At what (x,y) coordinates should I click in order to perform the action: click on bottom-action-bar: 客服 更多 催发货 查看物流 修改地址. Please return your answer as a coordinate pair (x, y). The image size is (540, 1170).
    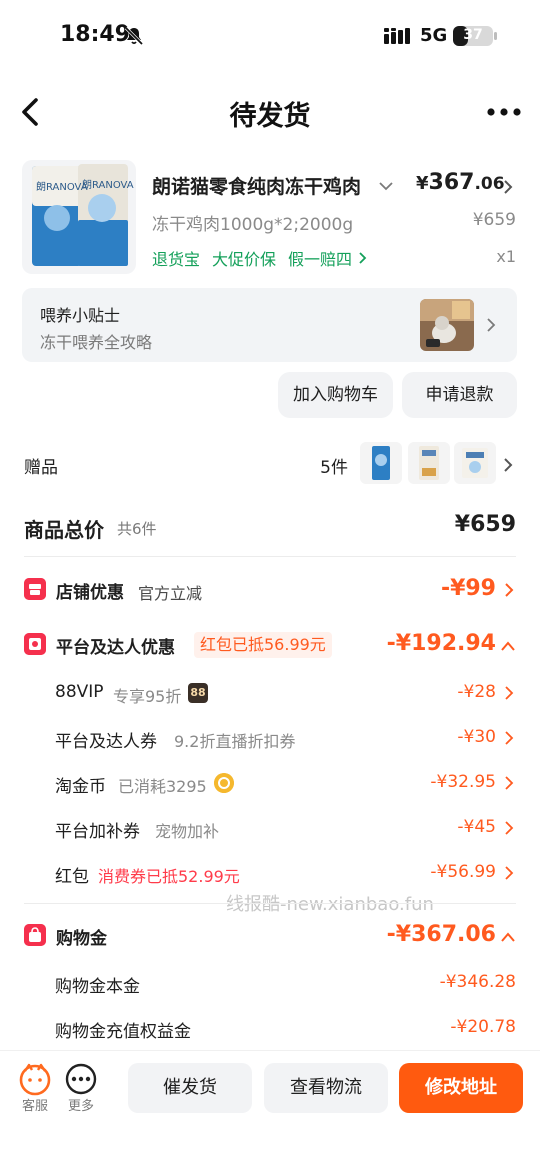
    Looking at the image, I should click on (270, 1110).